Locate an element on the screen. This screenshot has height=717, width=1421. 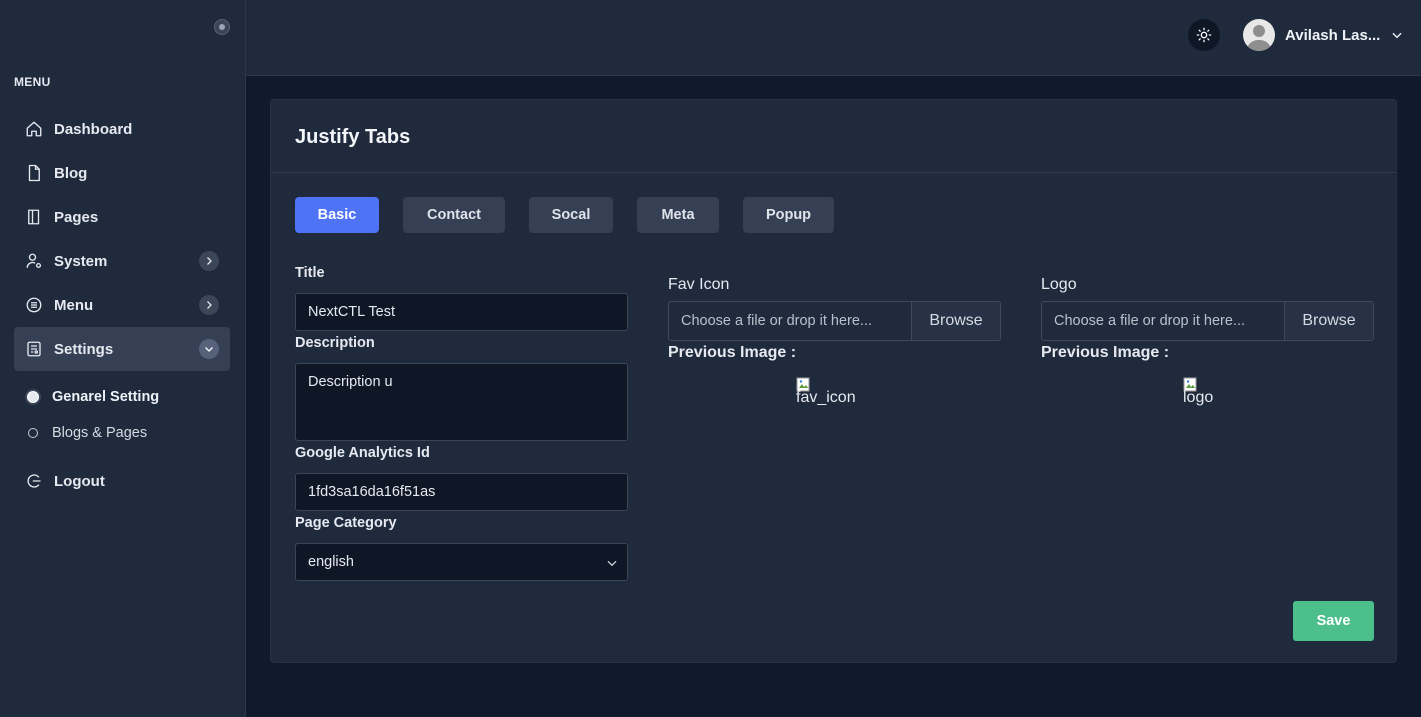
logo-file-input: Choose a file or drop it here... Browse is located at coordinates (1207, 321).